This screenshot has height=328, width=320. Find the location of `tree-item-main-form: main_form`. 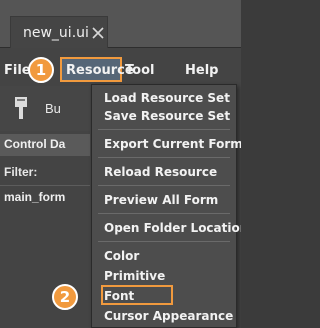

tree-item-main-form: main_form is located at coordinates (34, 197).